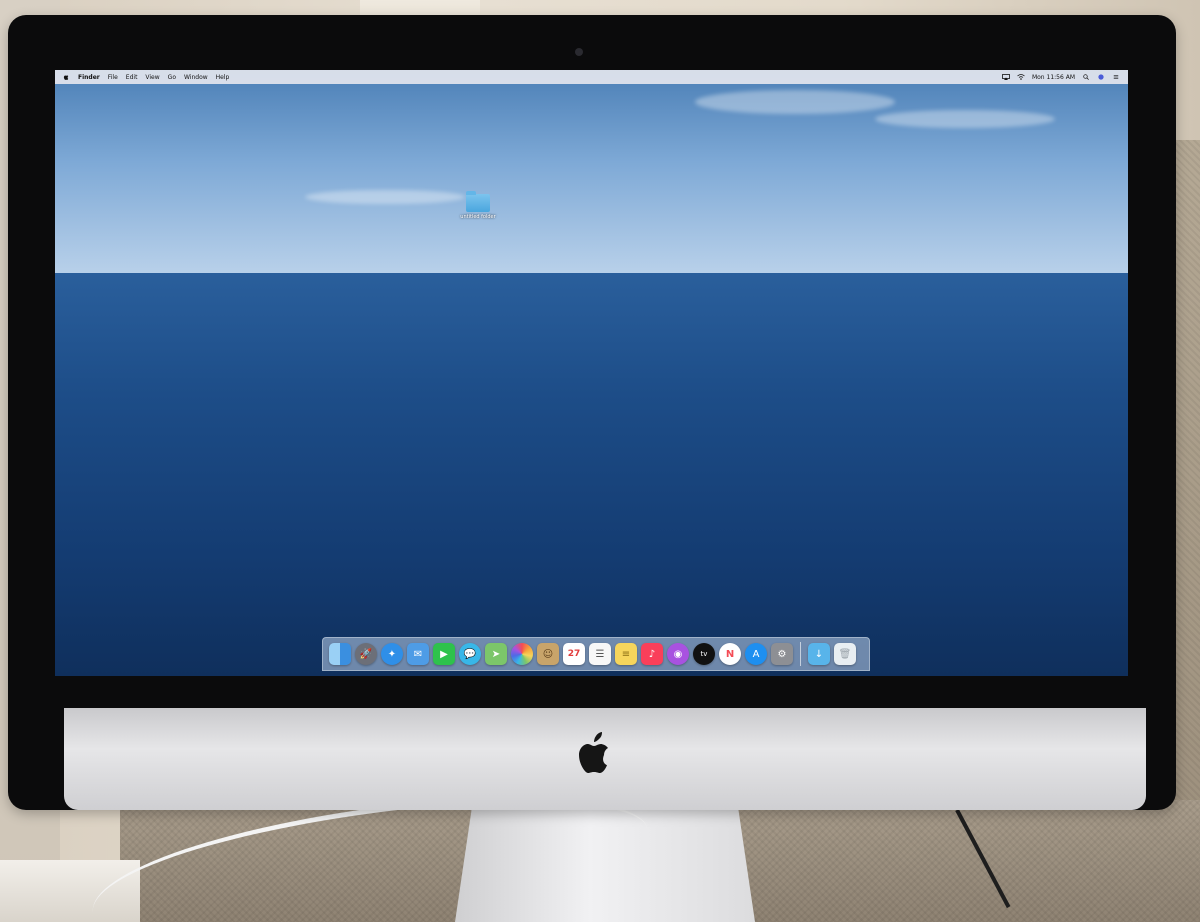 The image size is (1200, 922). What do you see at coordinates (132, 77) in the screenshot?
I see `menu-edit: Edit` at bounding box center [132, 77].